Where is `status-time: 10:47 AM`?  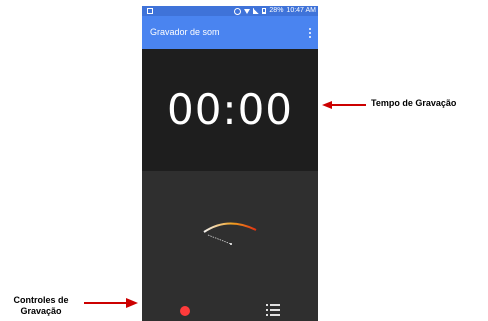 status-time: 10:47 AM is located at coordinates (301, 10).